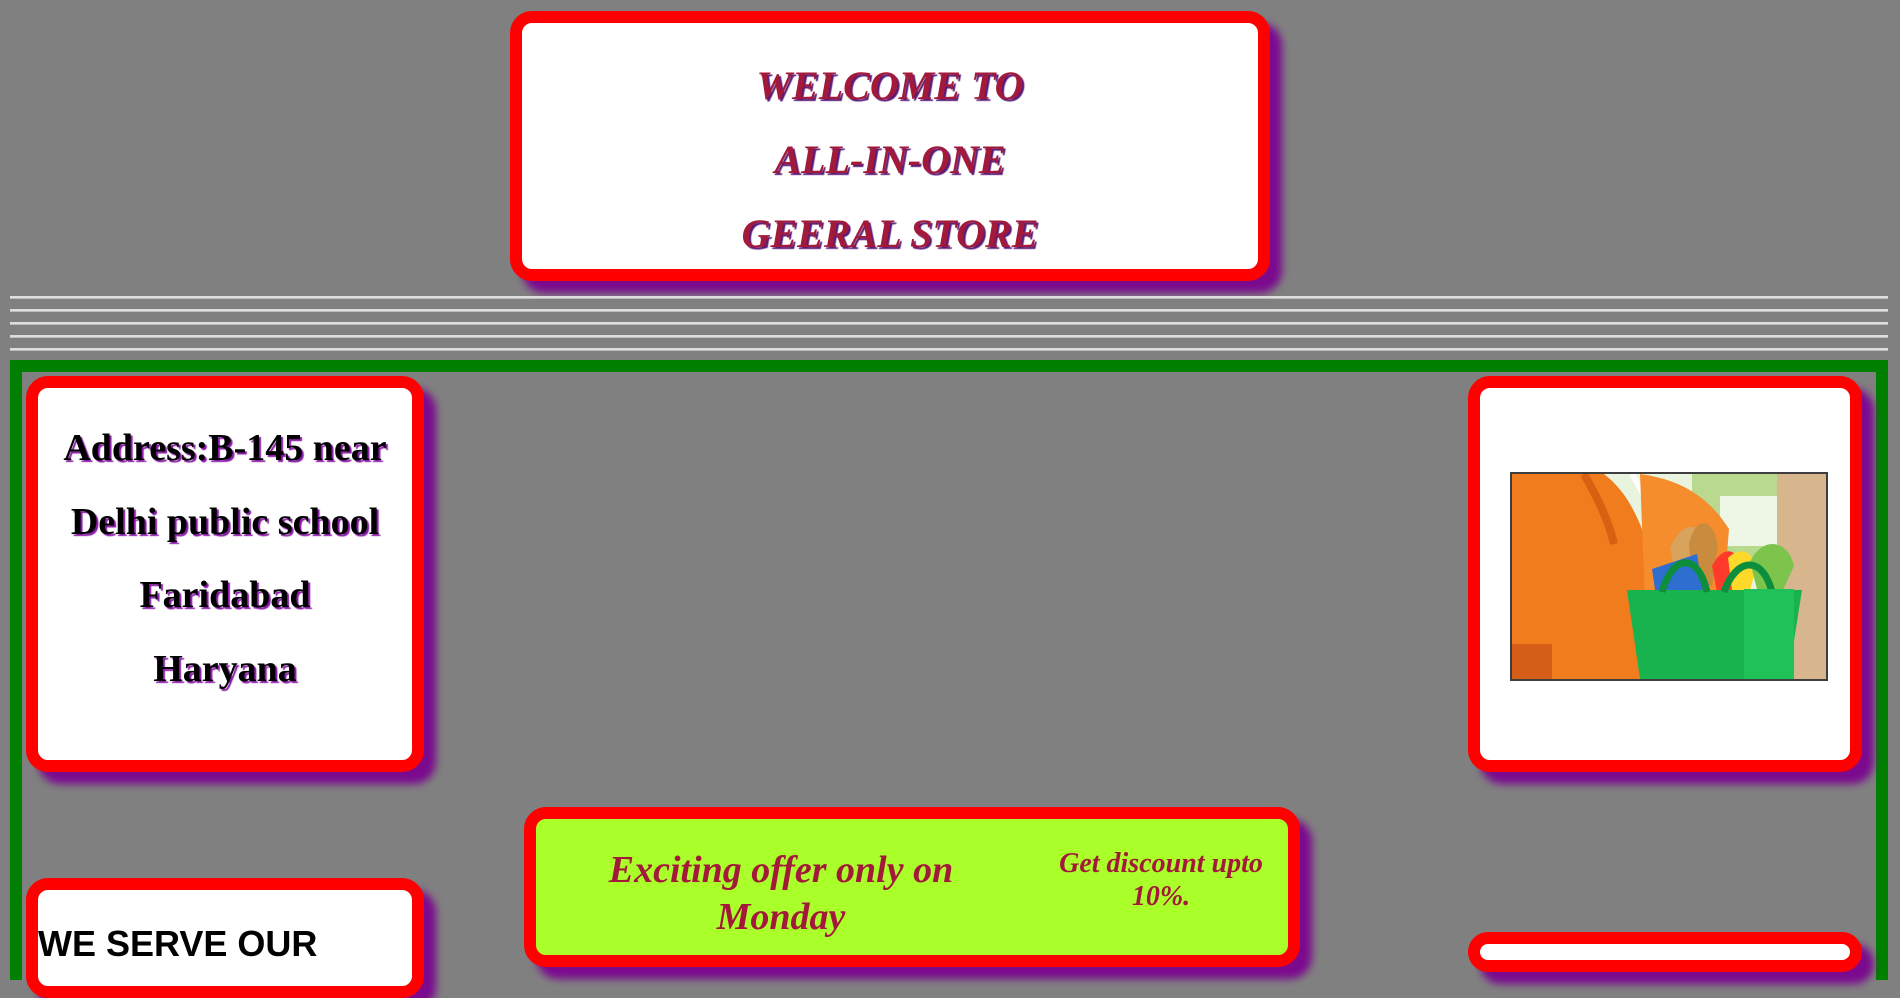 The height and width of the screenshot is (998, 1900). Describe the element at coordinates (781, 893) in the screenshot. I see `offer-main-text: Exciting offer only on Monday` at that location.